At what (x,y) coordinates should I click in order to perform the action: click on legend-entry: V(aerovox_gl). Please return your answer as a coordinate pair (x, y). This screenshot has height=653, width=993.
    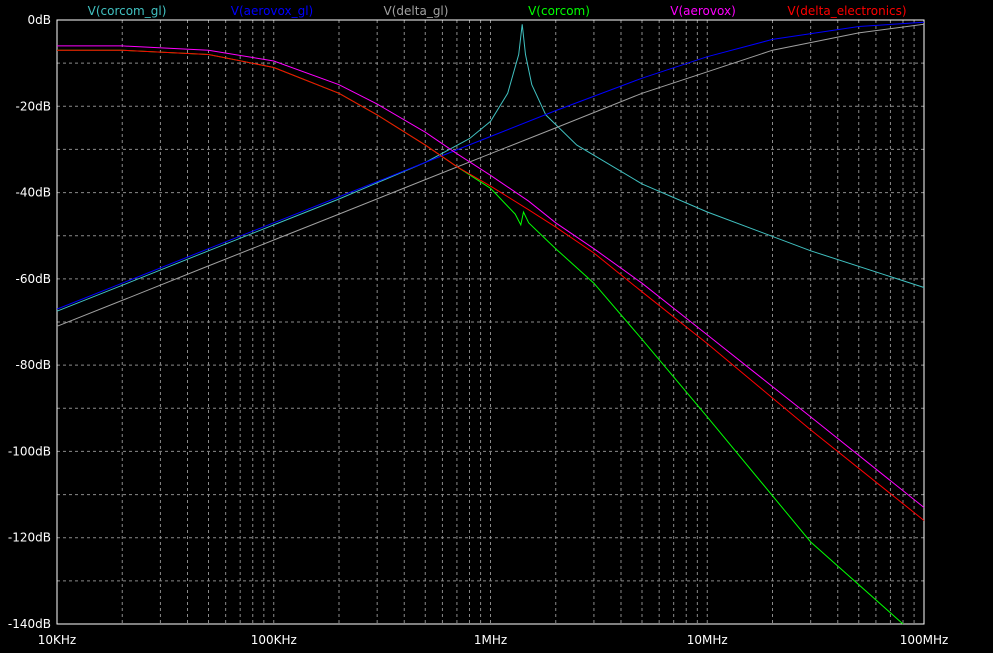
    Looking at the image, I should click on (272, 11).